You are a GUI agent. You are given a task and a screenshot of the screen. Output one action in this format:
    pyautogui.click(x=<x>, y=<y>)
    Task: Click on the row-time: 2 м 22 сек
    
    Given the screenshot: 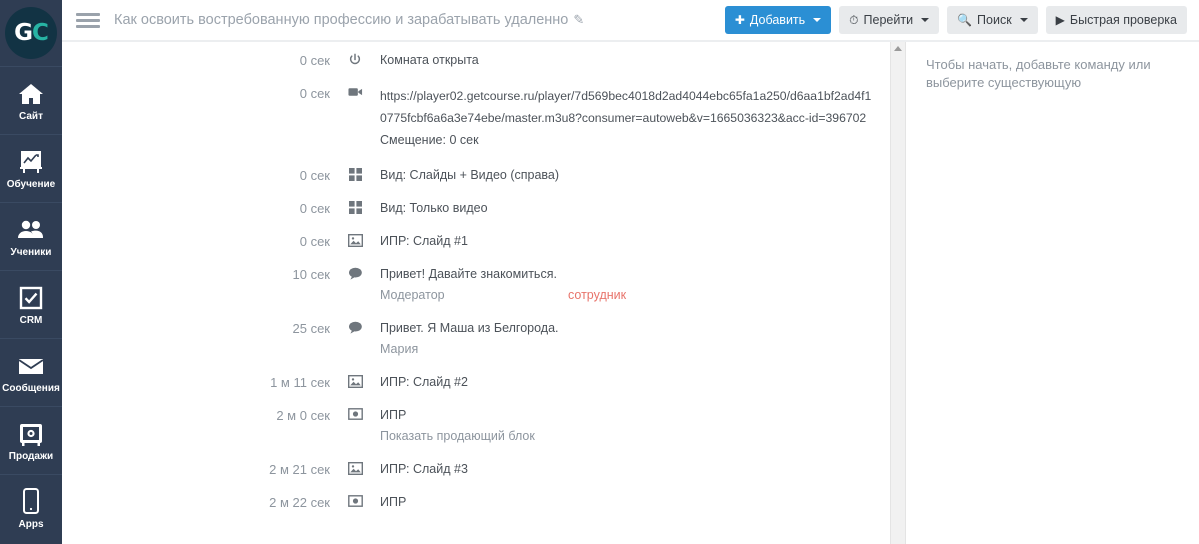 What is the action you would take?
    pyautogui.click(x=299, y=502)
    